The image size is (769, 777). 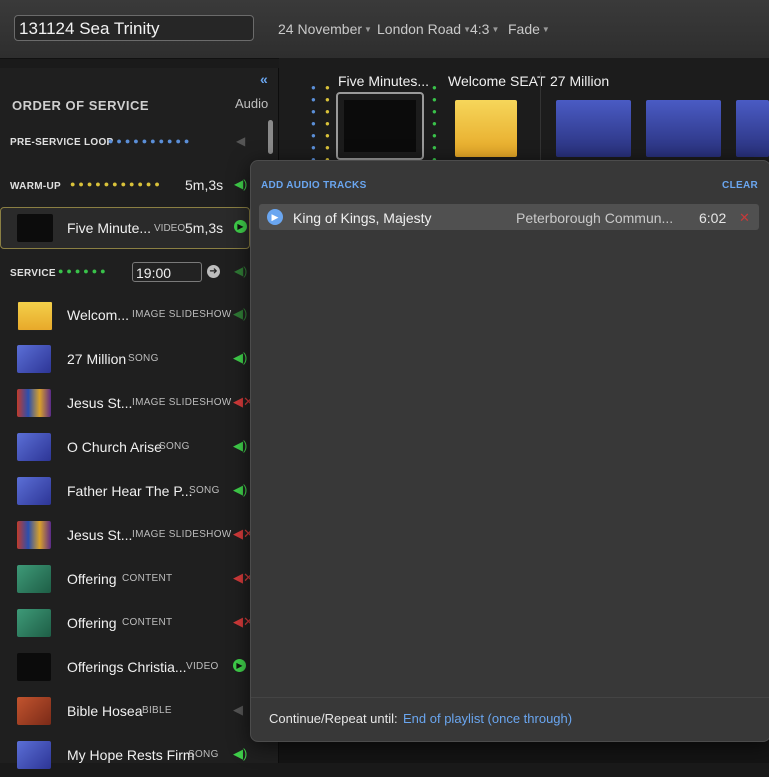 I want to click on bible-thumbnail, so click(x=34, y=711).